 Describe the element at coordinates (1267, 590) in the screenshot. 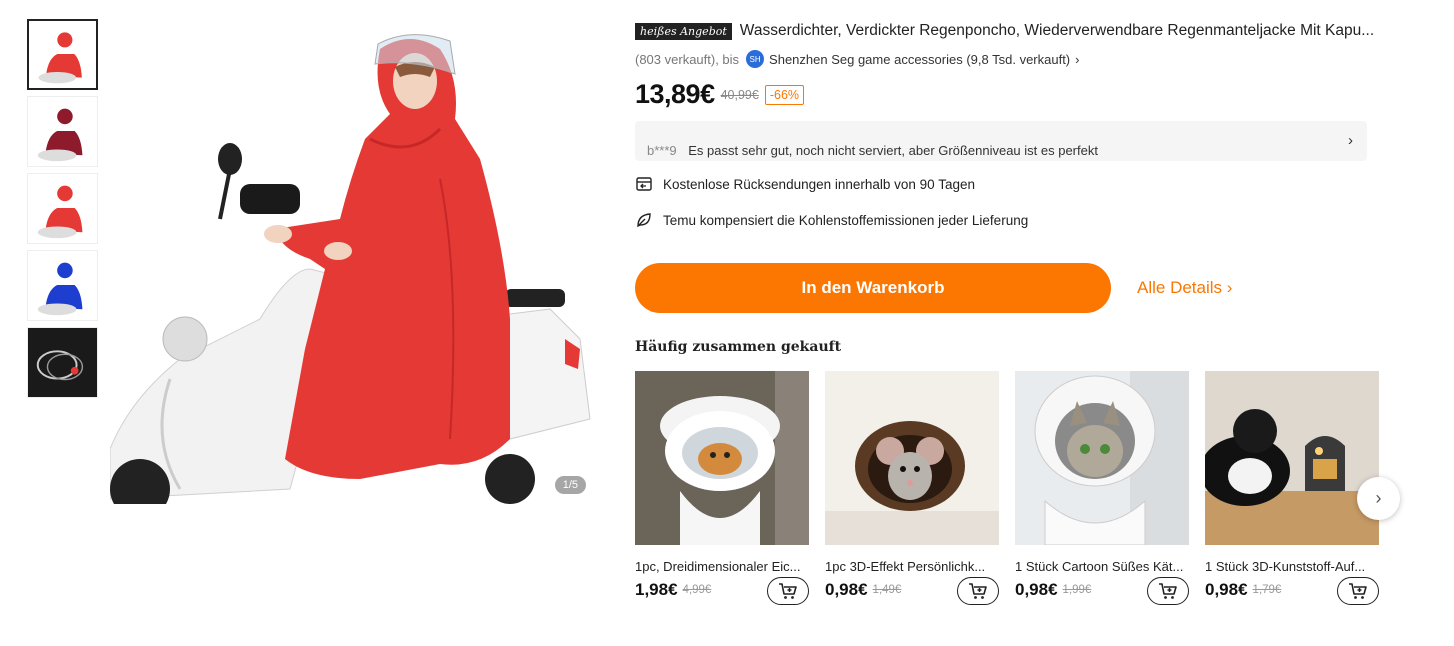

I see `fbt-old-price: 1,79€` at that location.